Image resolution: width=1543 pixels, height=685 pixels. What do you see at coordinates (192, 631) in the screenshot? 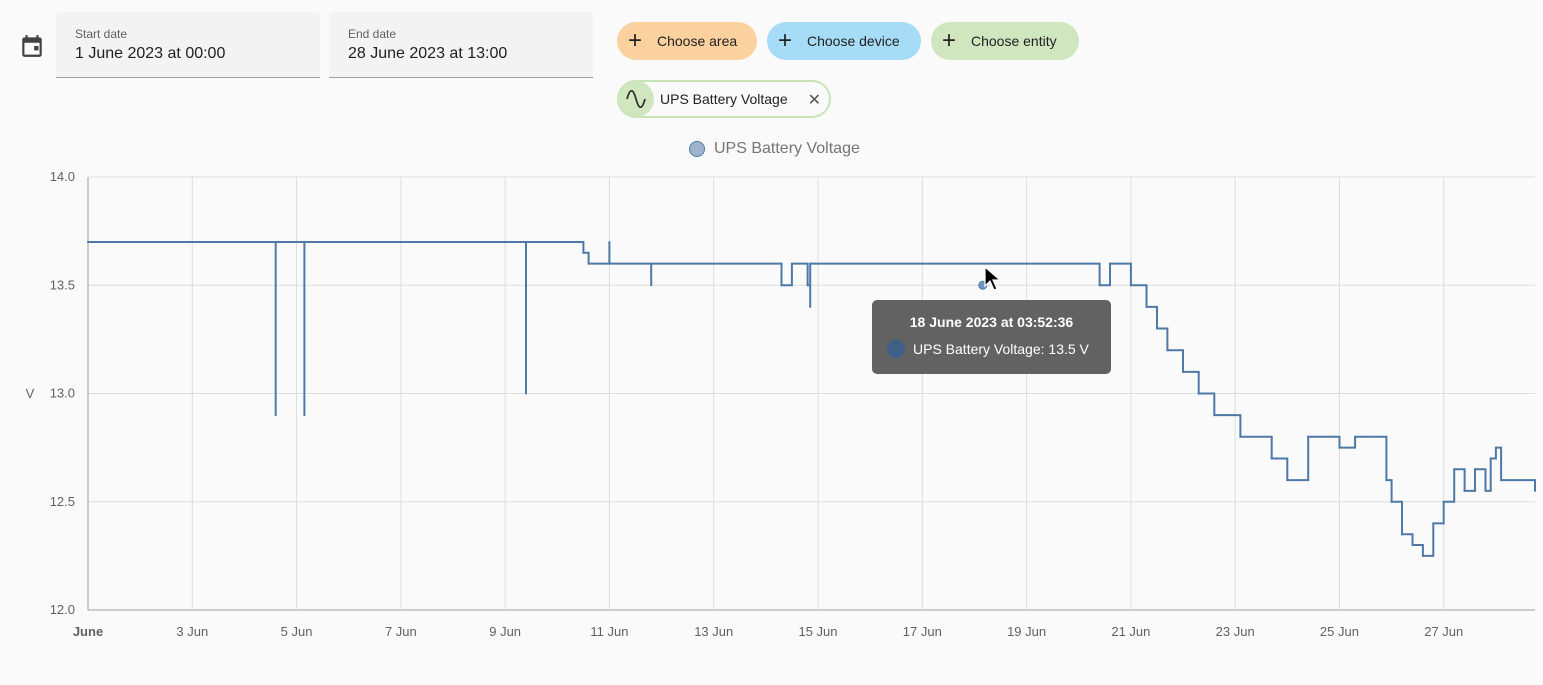
I see `x-tick-label: 3 Jun` at bounding box center [192, 631].